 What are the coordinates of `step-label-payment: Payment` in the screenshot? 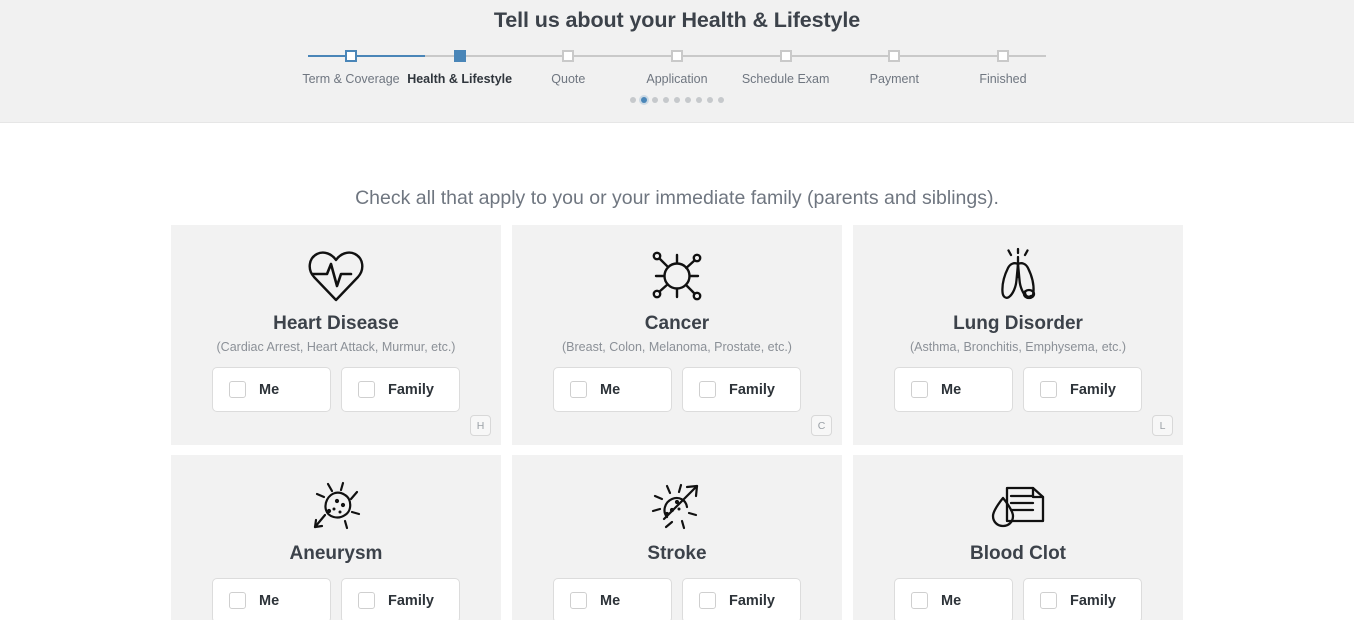 It's located at (894, 79).